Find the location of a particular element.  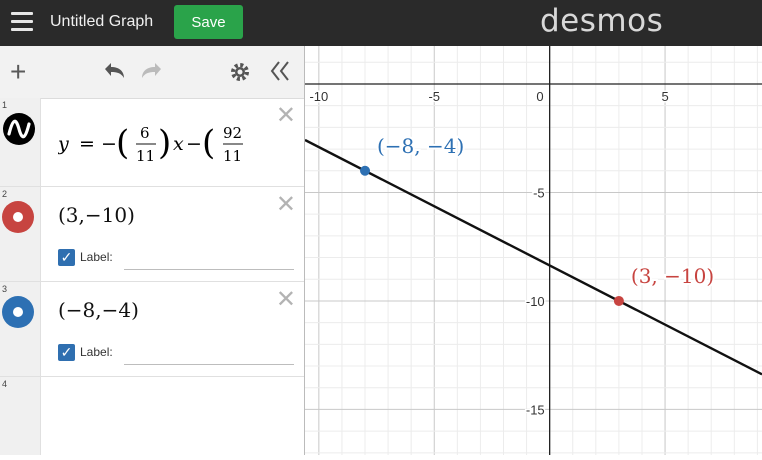

x-tick-label: -10 is located at coordinates (318, 96).